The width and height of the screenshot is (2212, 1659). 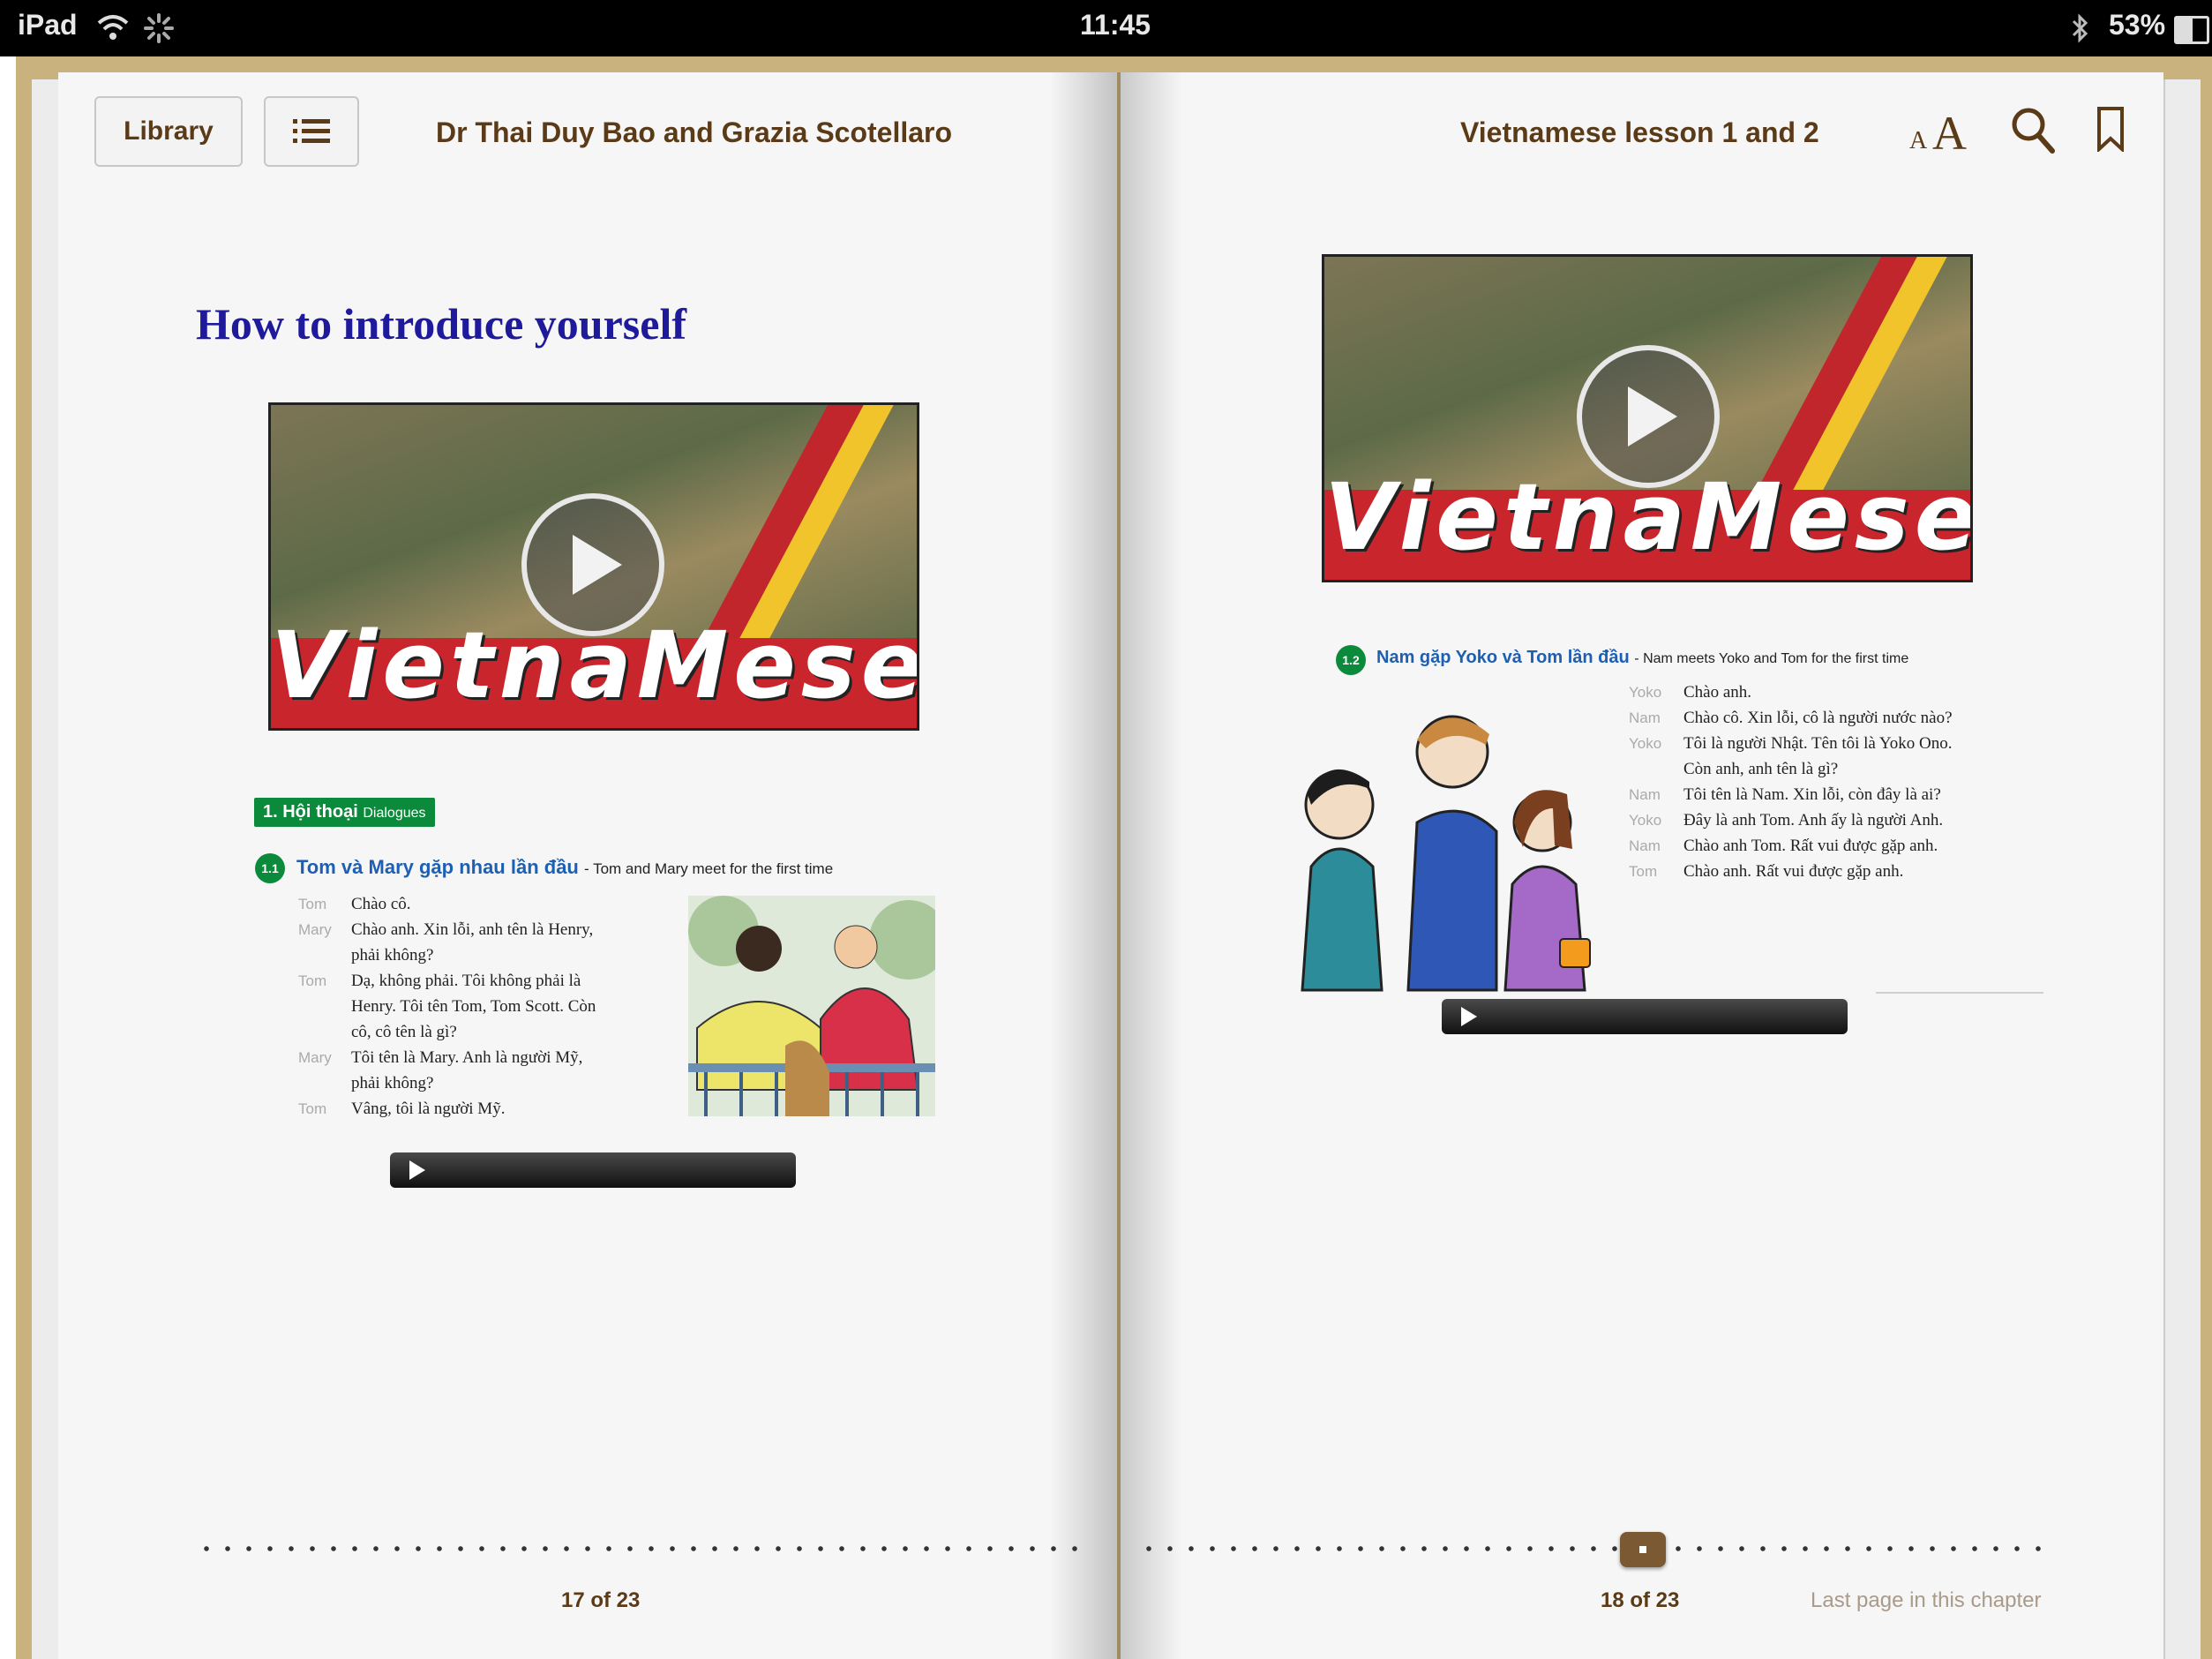 I want to click on section-tag: 1. Hội thoại Dialogues, so click(x=345, y=812).